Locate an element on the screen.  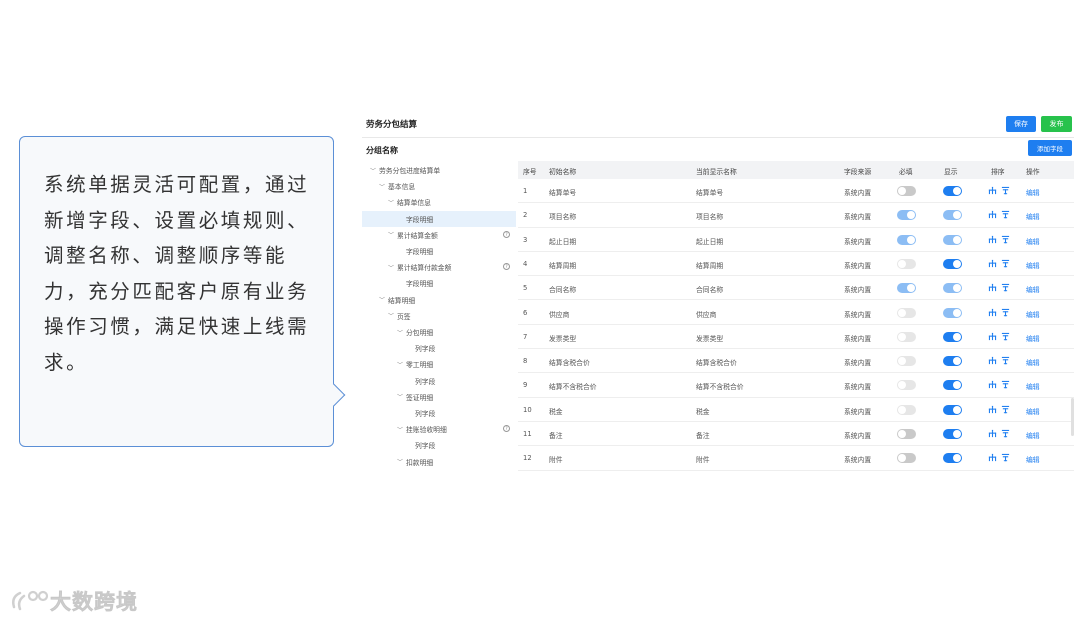
tree-item: ﹀ 累计结算付款金额? is located at coordinates (439, 267).